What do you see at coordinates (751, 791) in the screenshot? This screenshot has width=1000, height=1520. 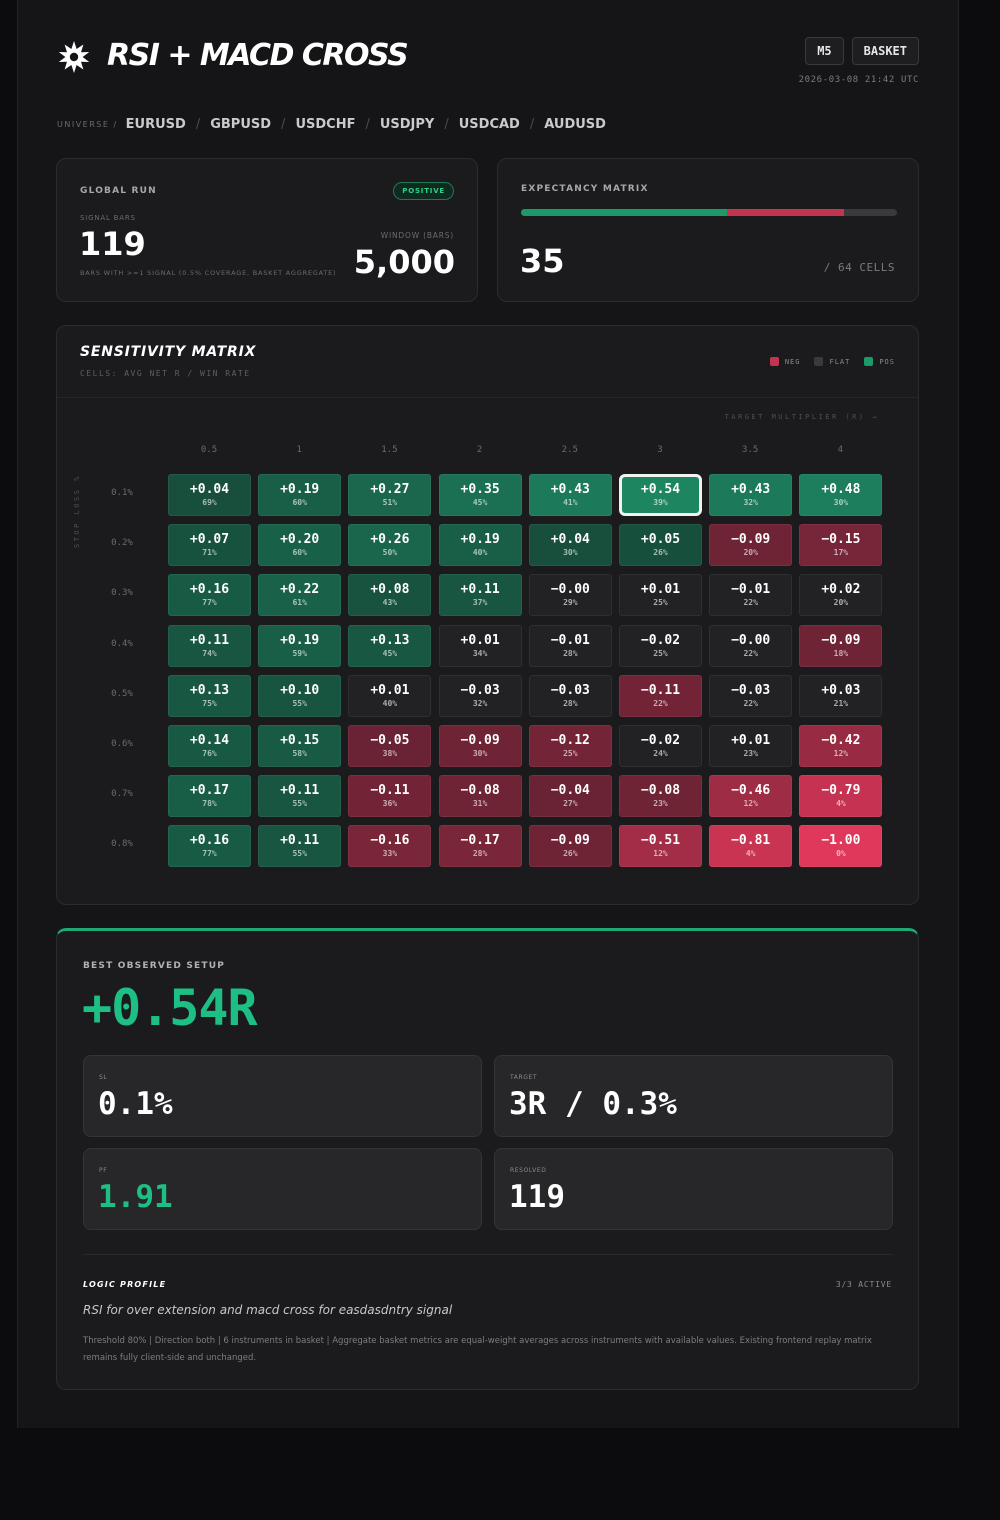 I see `cell-net-r: −0.46` at bounding box center [751, 791].